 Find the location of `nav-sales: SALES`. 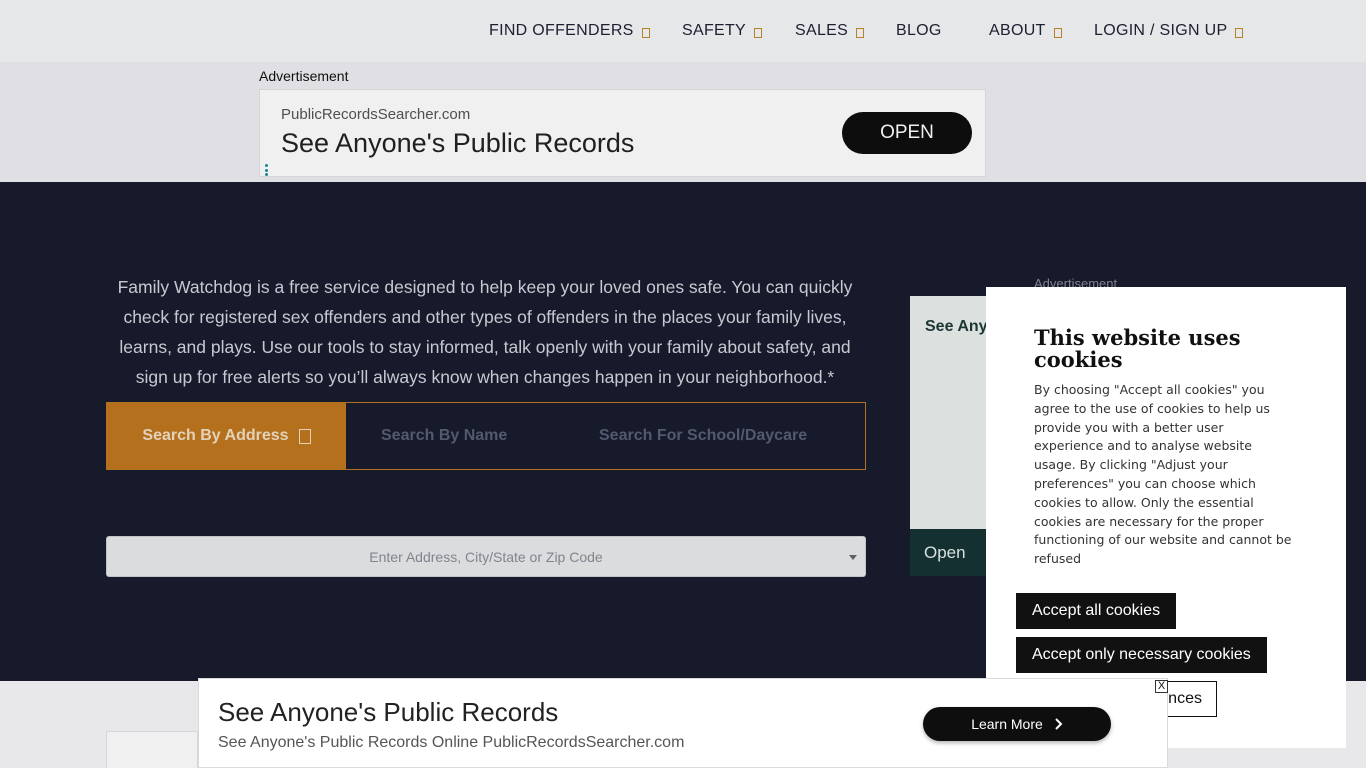

nav-sales: SALES is located at coordinates (830, 31).